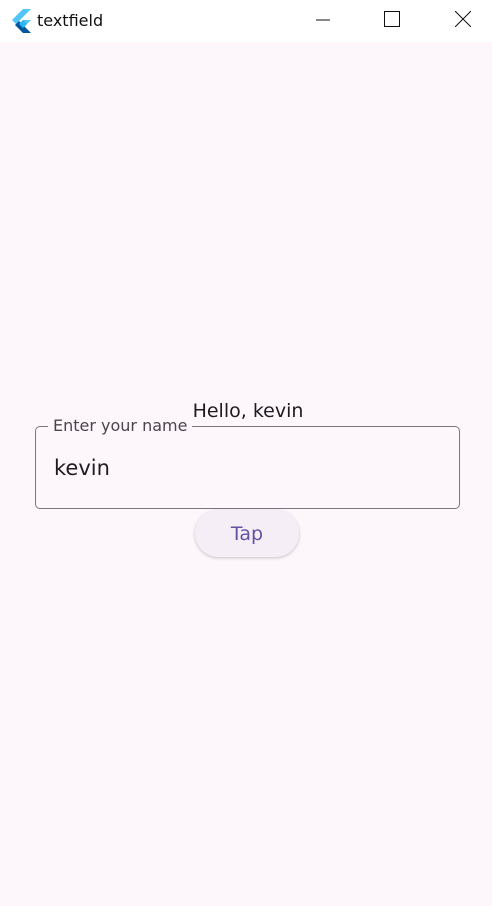 The image size is (492, 906). I want to click on maximize-button, so click(392, 21).